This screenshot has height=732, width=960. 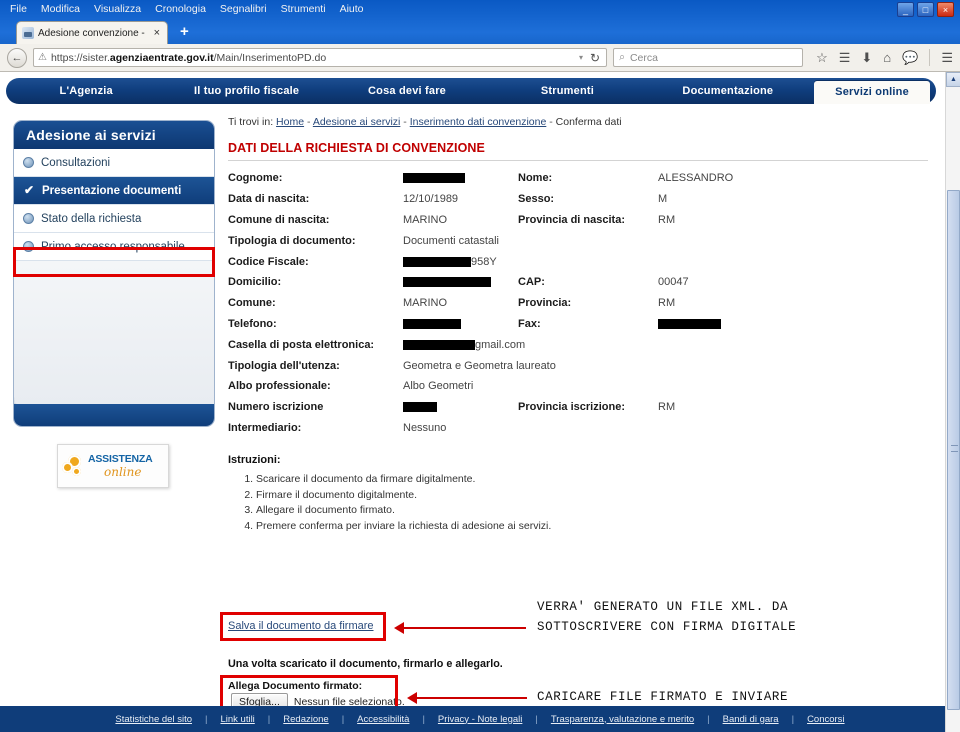 I want to click on nav-item-servizi-online: Servizi online, so click(x=872, y=92).